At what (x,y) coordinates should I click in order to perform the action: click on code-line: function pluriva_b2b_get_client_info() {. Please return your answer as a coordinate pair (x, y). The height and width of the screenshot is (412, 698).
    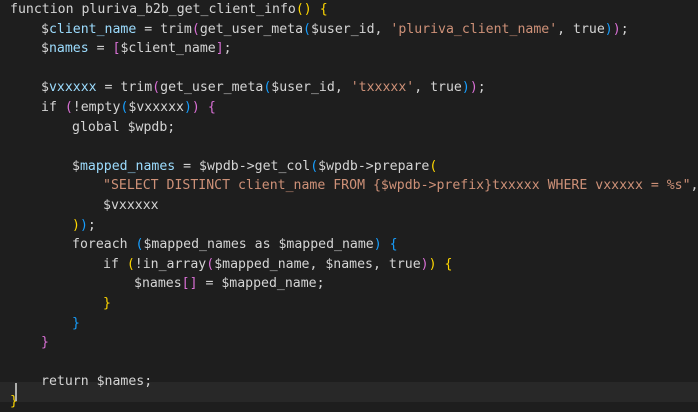
    Looking at the image, I should click on (169, 10).